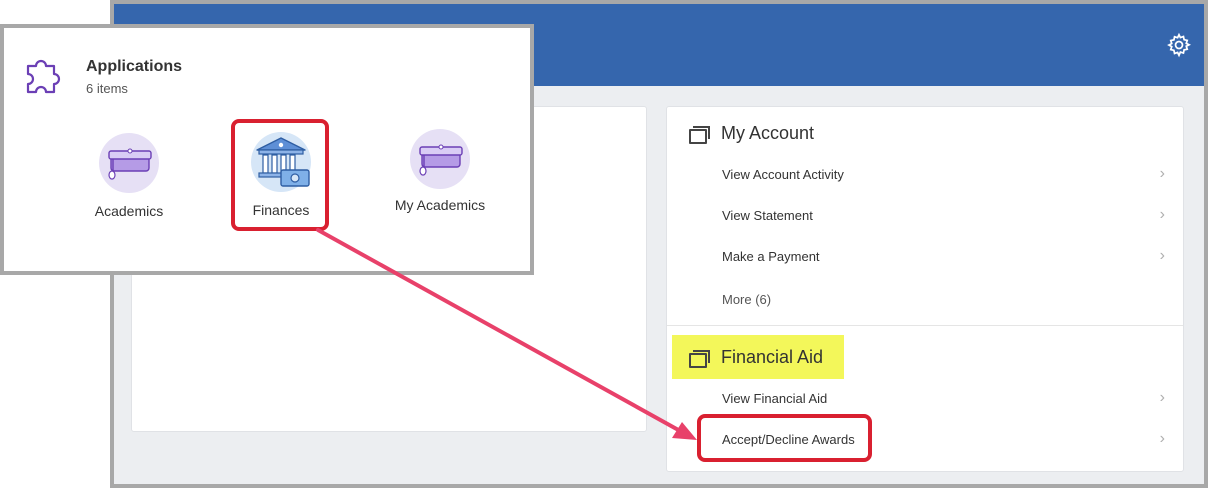 The height and width of the screenshot is (488, 1208). What do you see at coordinates (943, 398) in the screenshot?
I see `view-financial-aid-link: View Financial Aid ›` at bounding box center [943, 398].